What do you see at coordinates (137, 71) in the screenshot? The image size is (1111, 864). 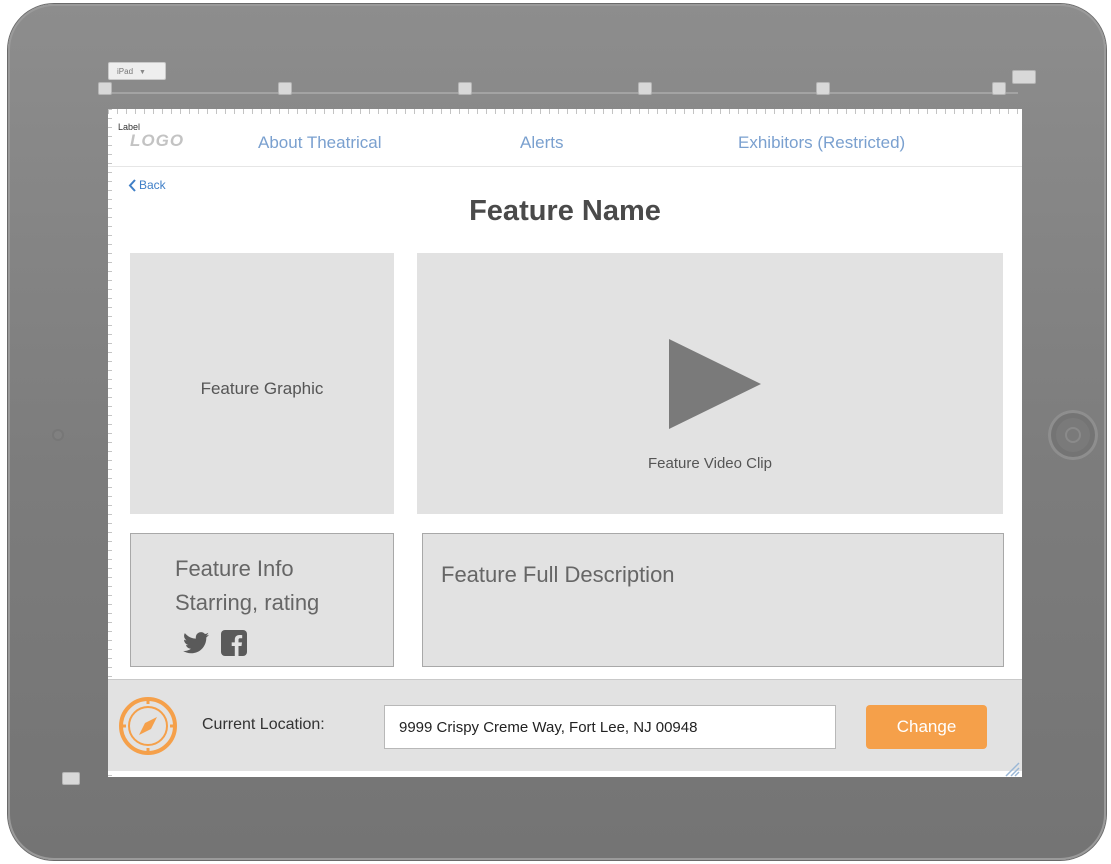 I see `device-selector: iPad ▼` at bounding box center [137, 71].